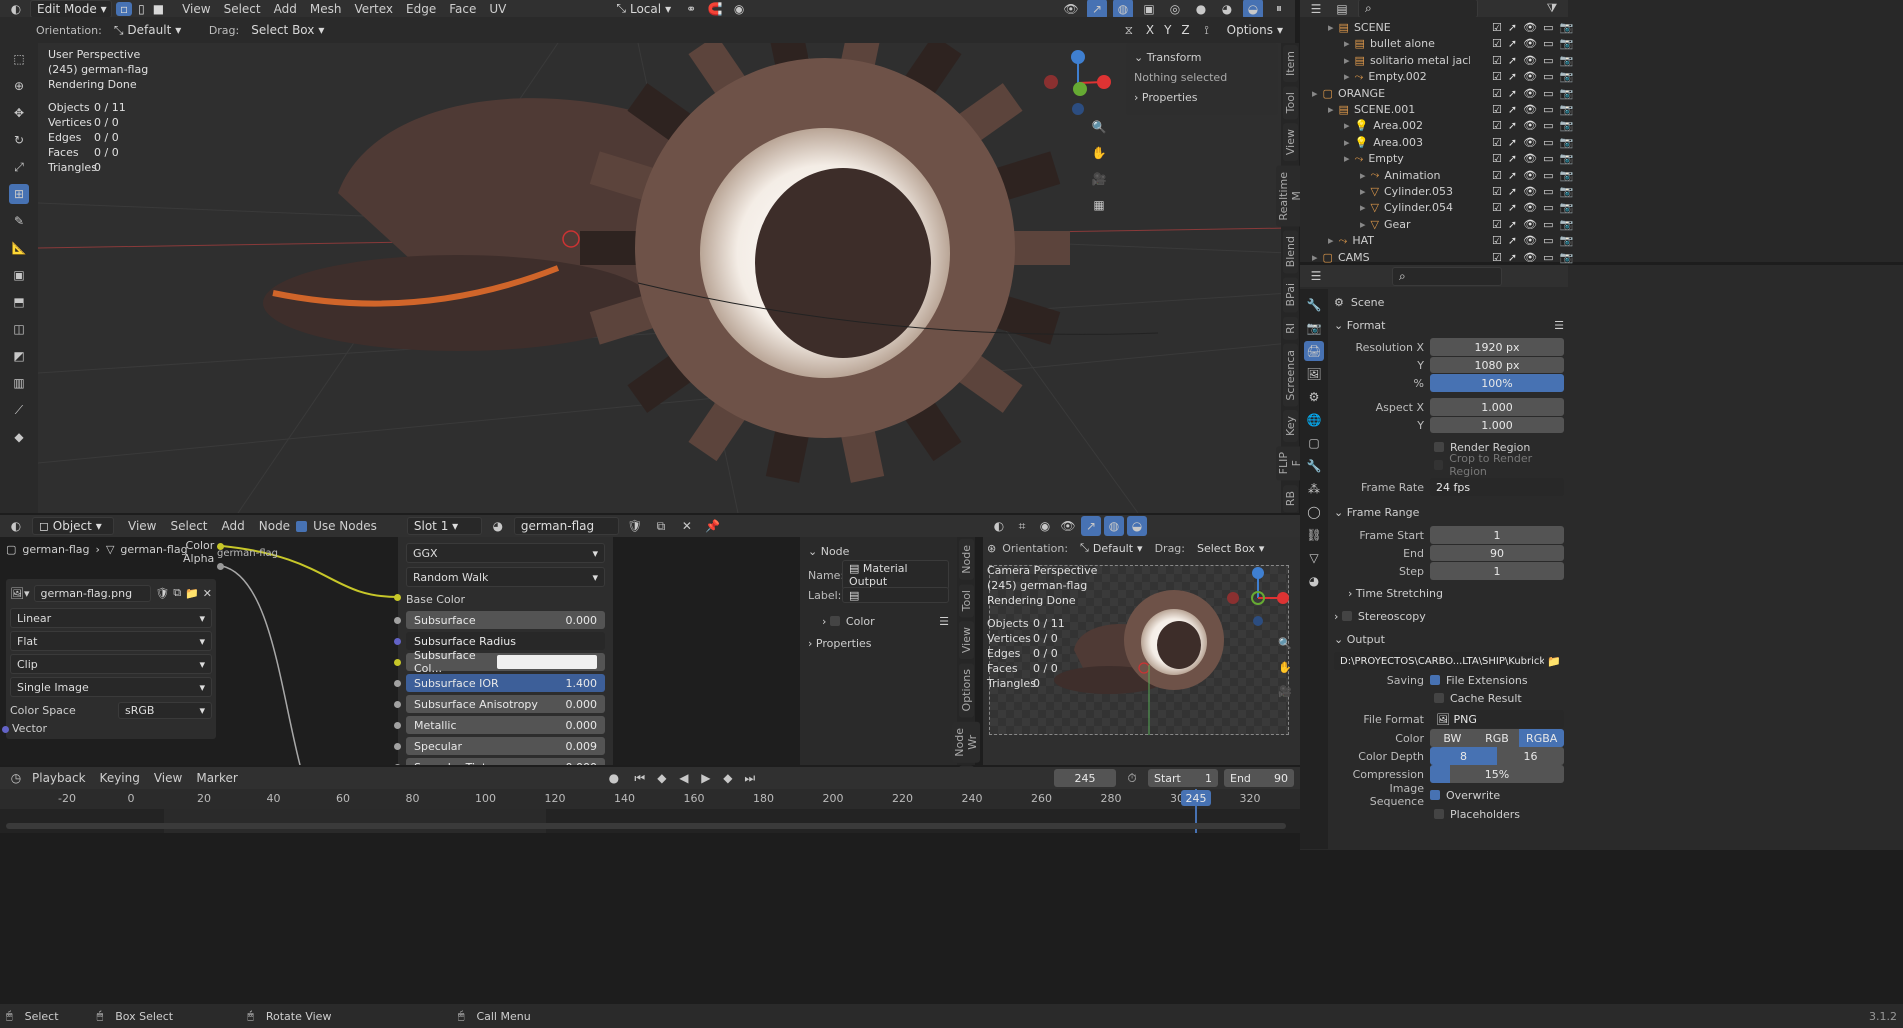 This screenshot has height=1028, width=1903. What do you see at coordinates (1078, 85) in the screenshot?
I see `navigation-gizmo` at bounding box center [1078, 85].